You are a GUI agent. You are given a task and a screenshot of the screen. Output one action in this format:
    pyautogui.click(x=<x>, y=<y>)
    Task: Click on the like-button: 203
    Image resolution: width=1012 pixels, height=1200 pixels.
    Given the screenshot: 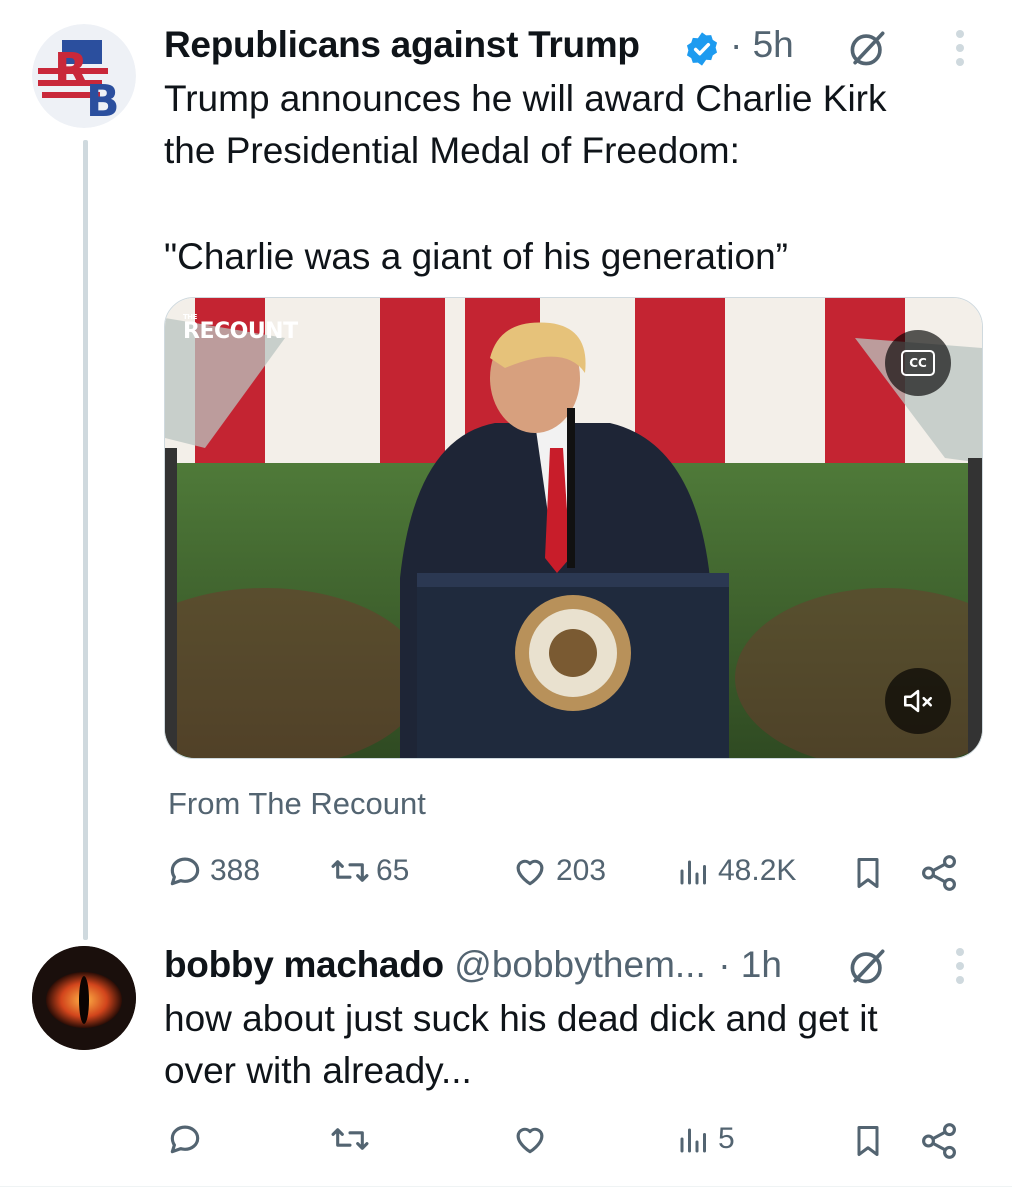 What is the action you would take?
    pyautogui.click(x=558, y=871)
    